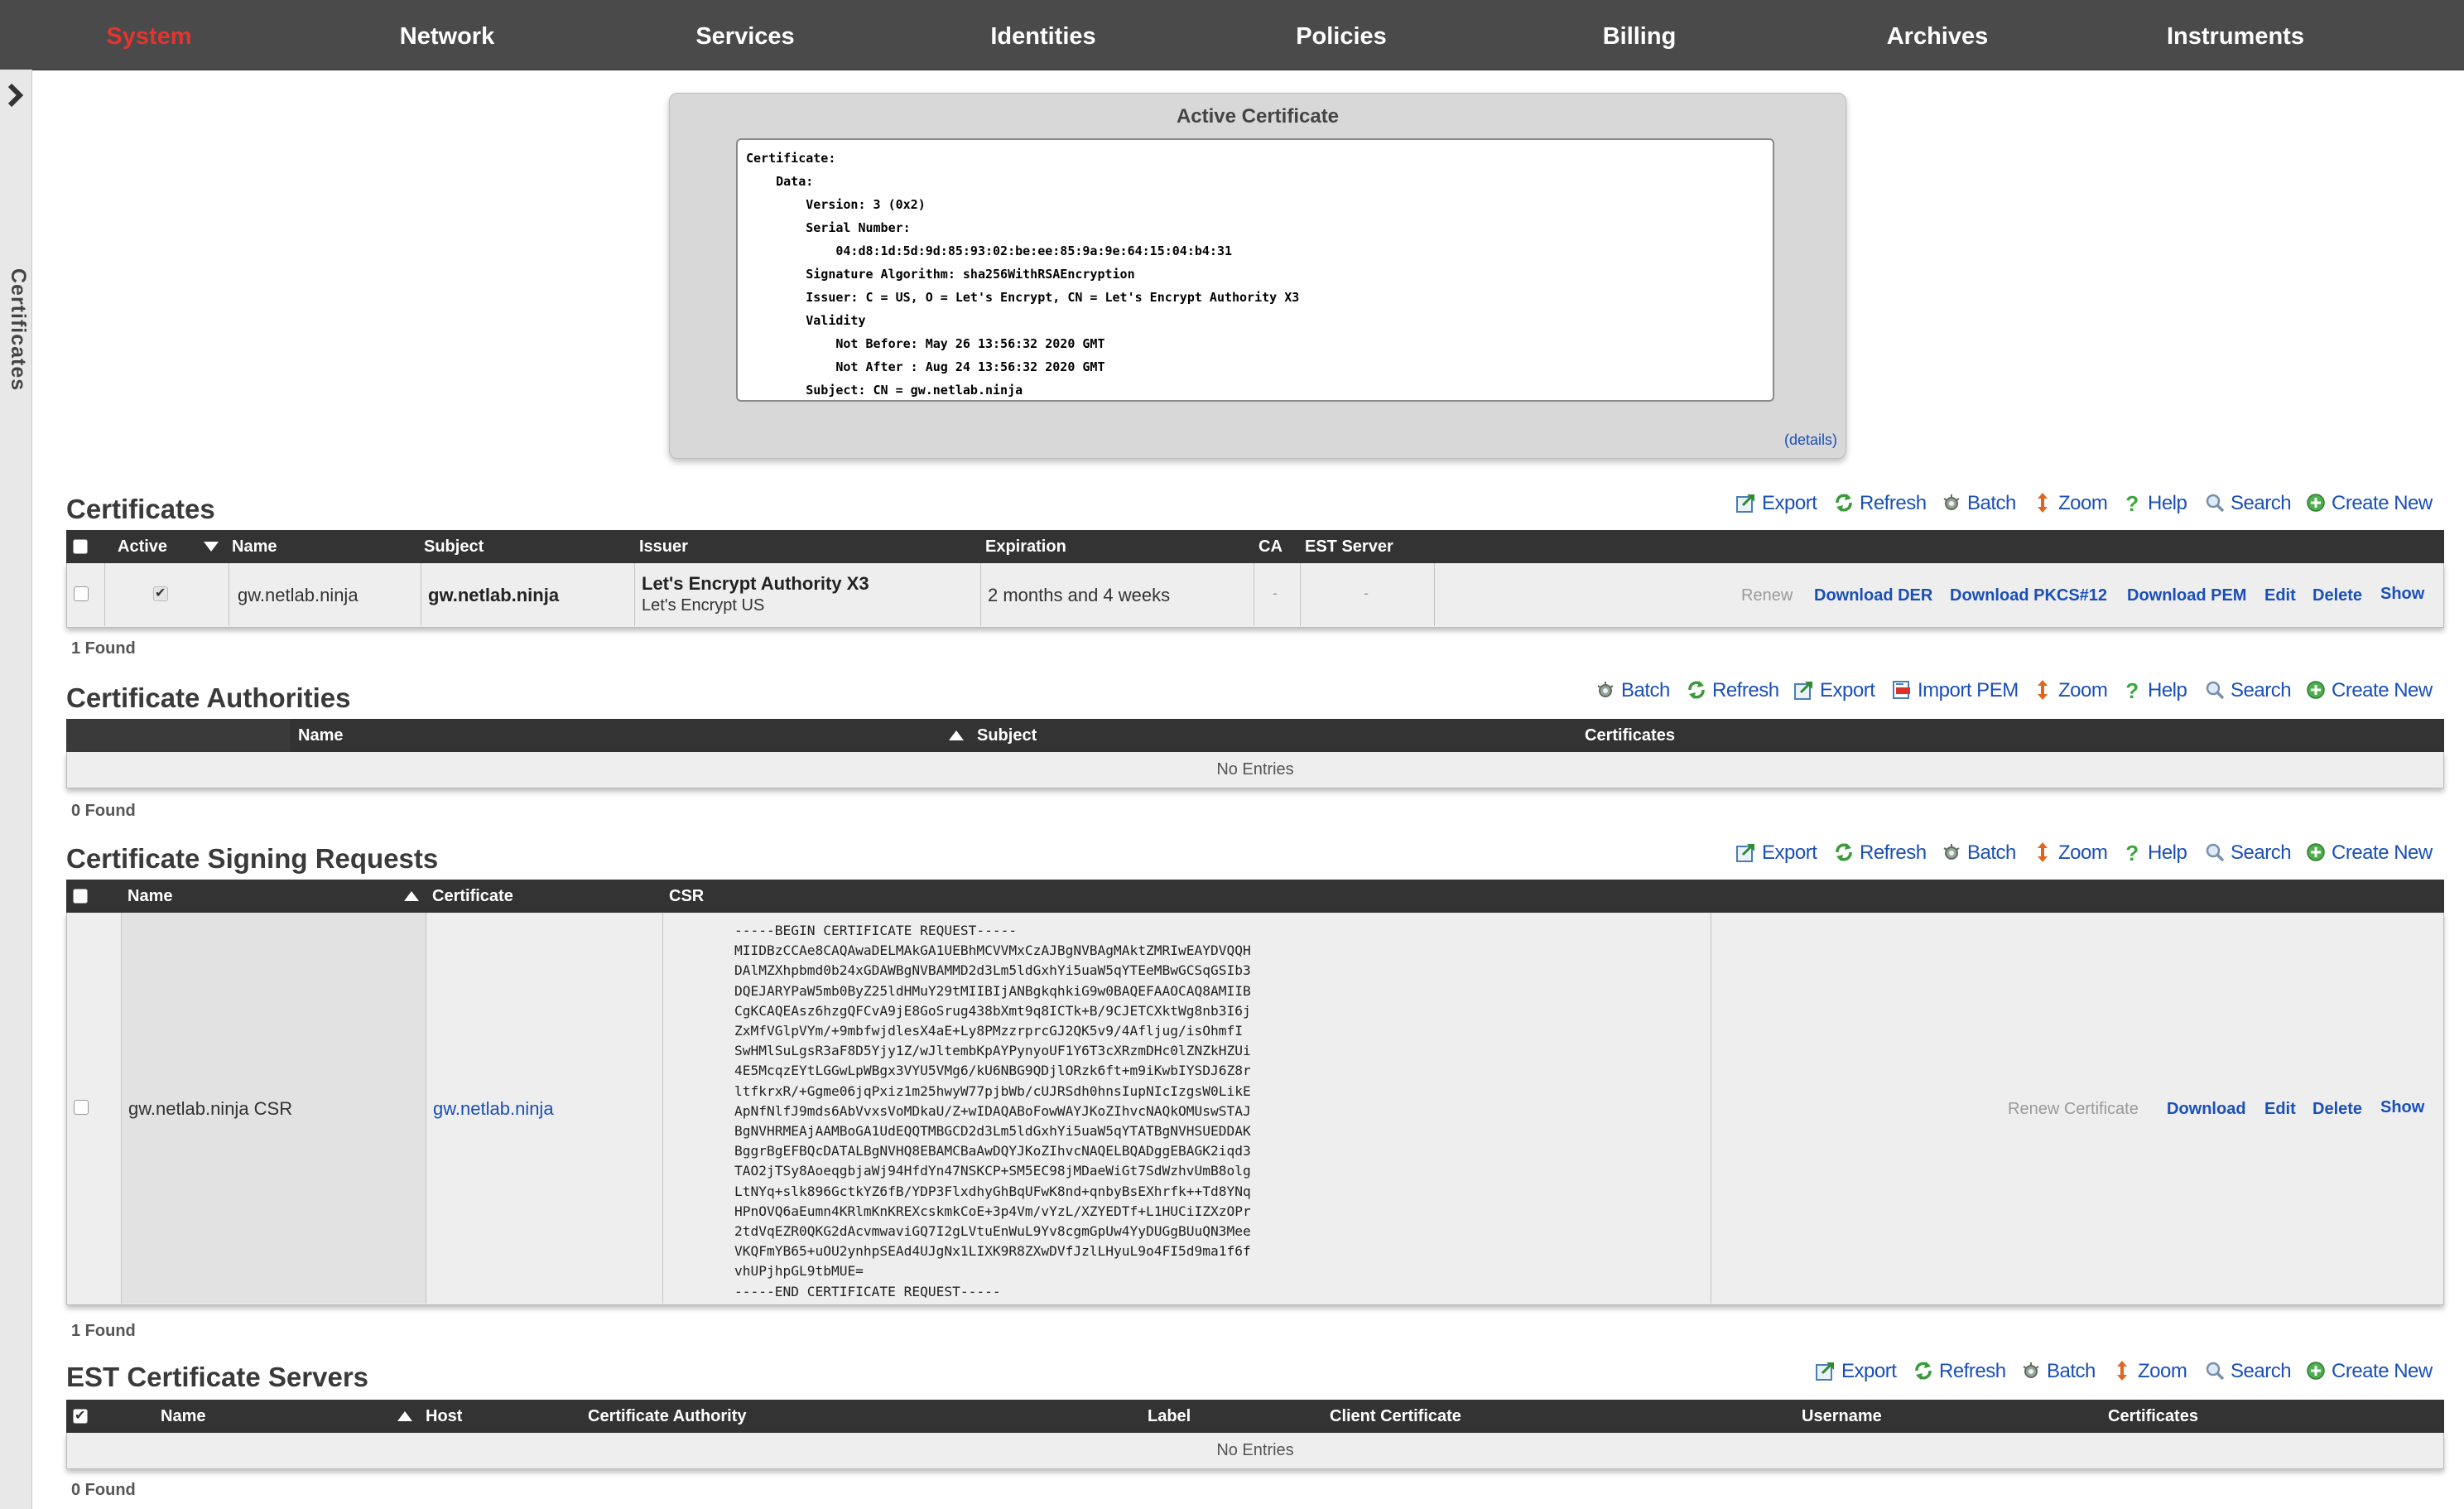  What do you see at coordinates (218, 1377) in the screenshot?
I see `est-servers-section-title: EST Certificate Servers` at bounding box center [218, 1377].